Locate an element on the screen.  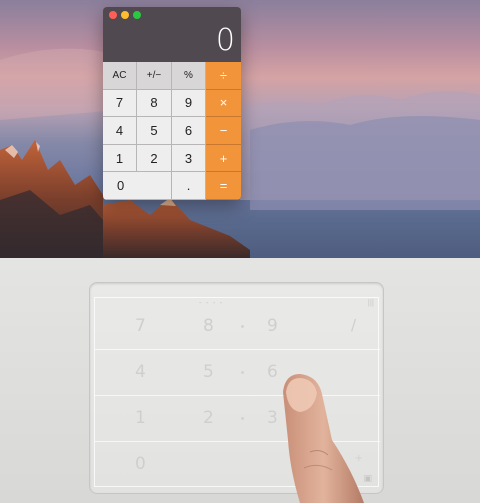
digit-4-key: 4 is located at coordinates (120, 131).